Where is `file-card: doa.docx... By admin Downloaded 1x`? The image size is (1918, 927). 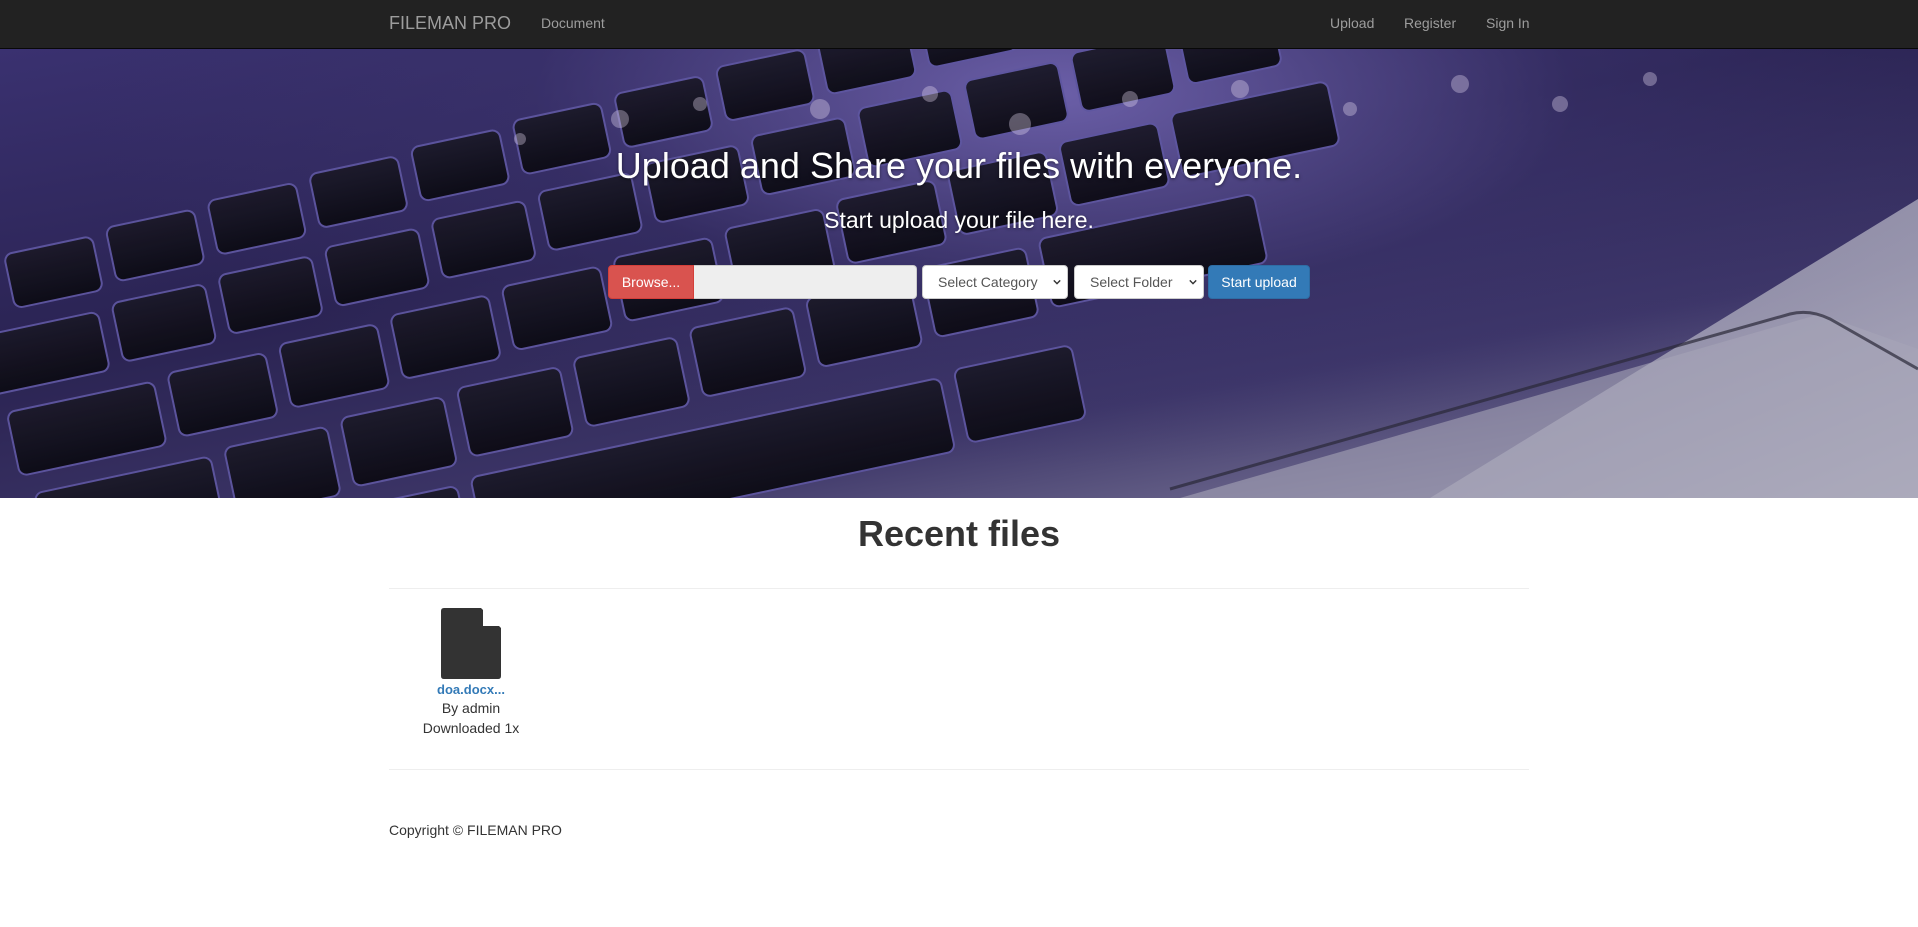
file-card: doa.docx... By admin Downloaded 1x is located at coordinates (471, 673).